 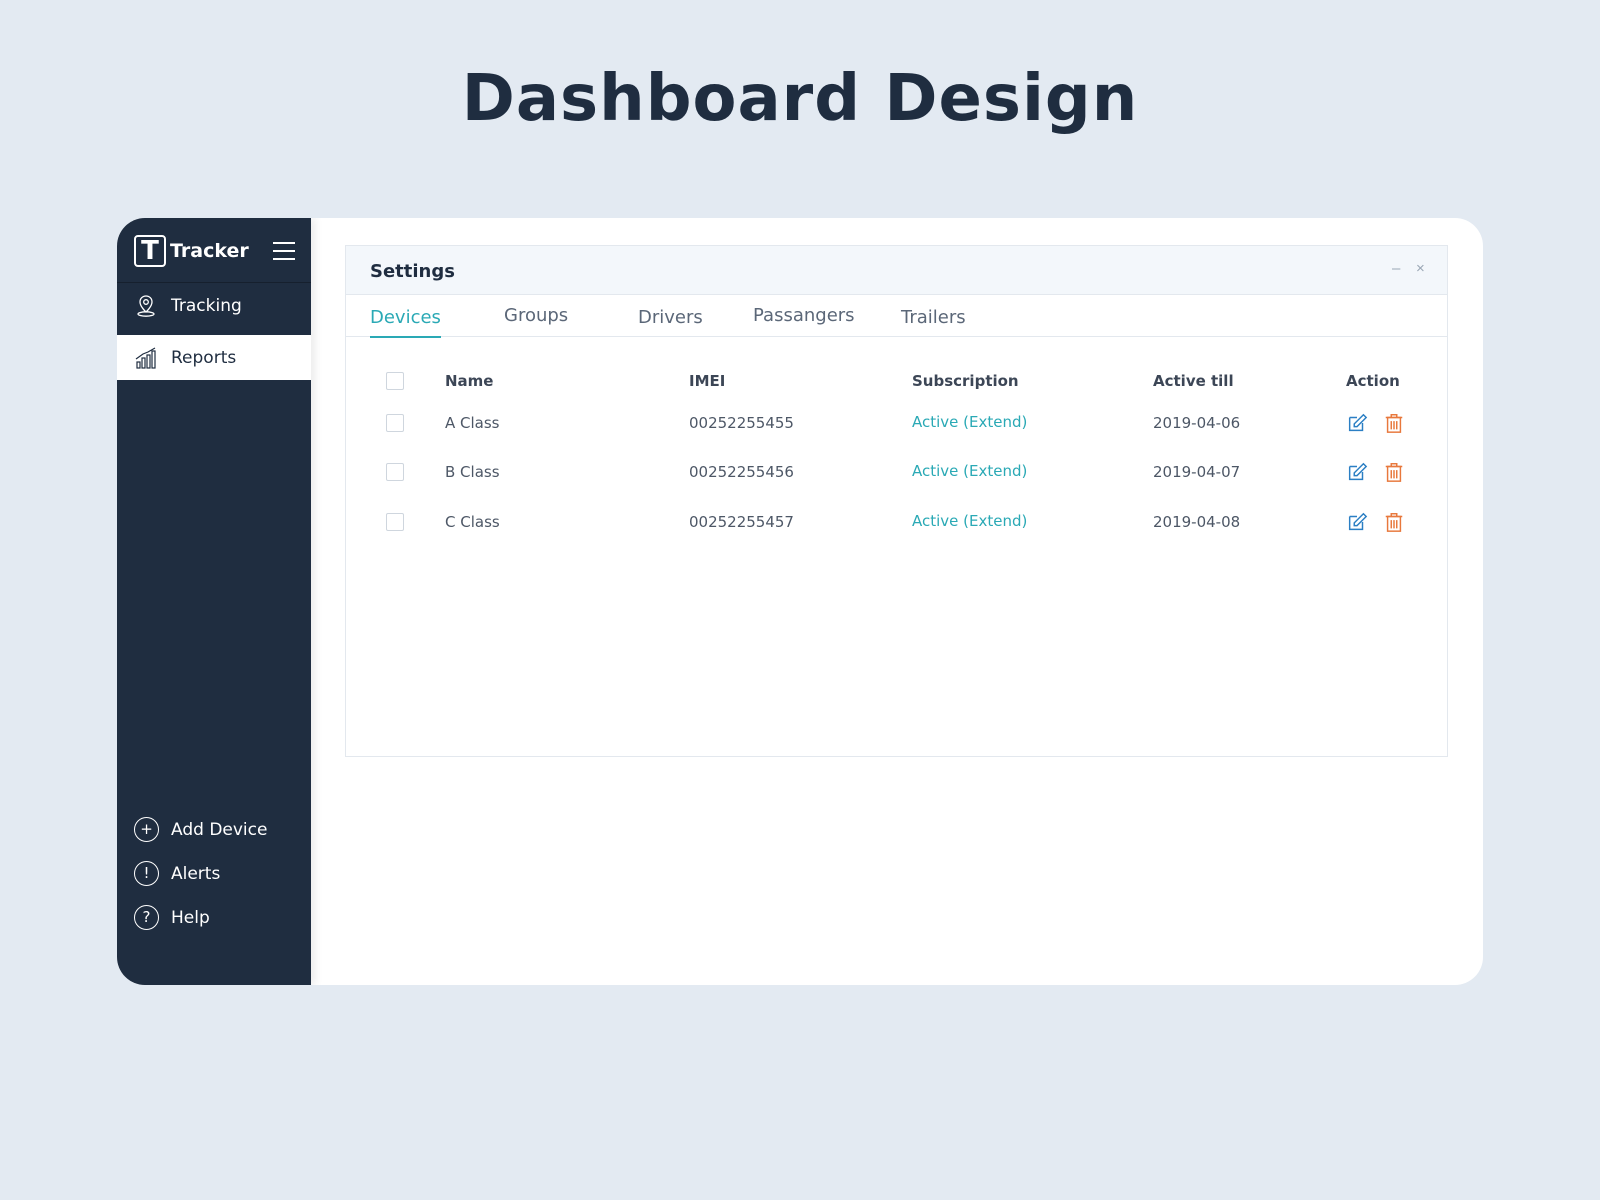 I want to click on close-icon: ×, so click(x=1420, y=268).